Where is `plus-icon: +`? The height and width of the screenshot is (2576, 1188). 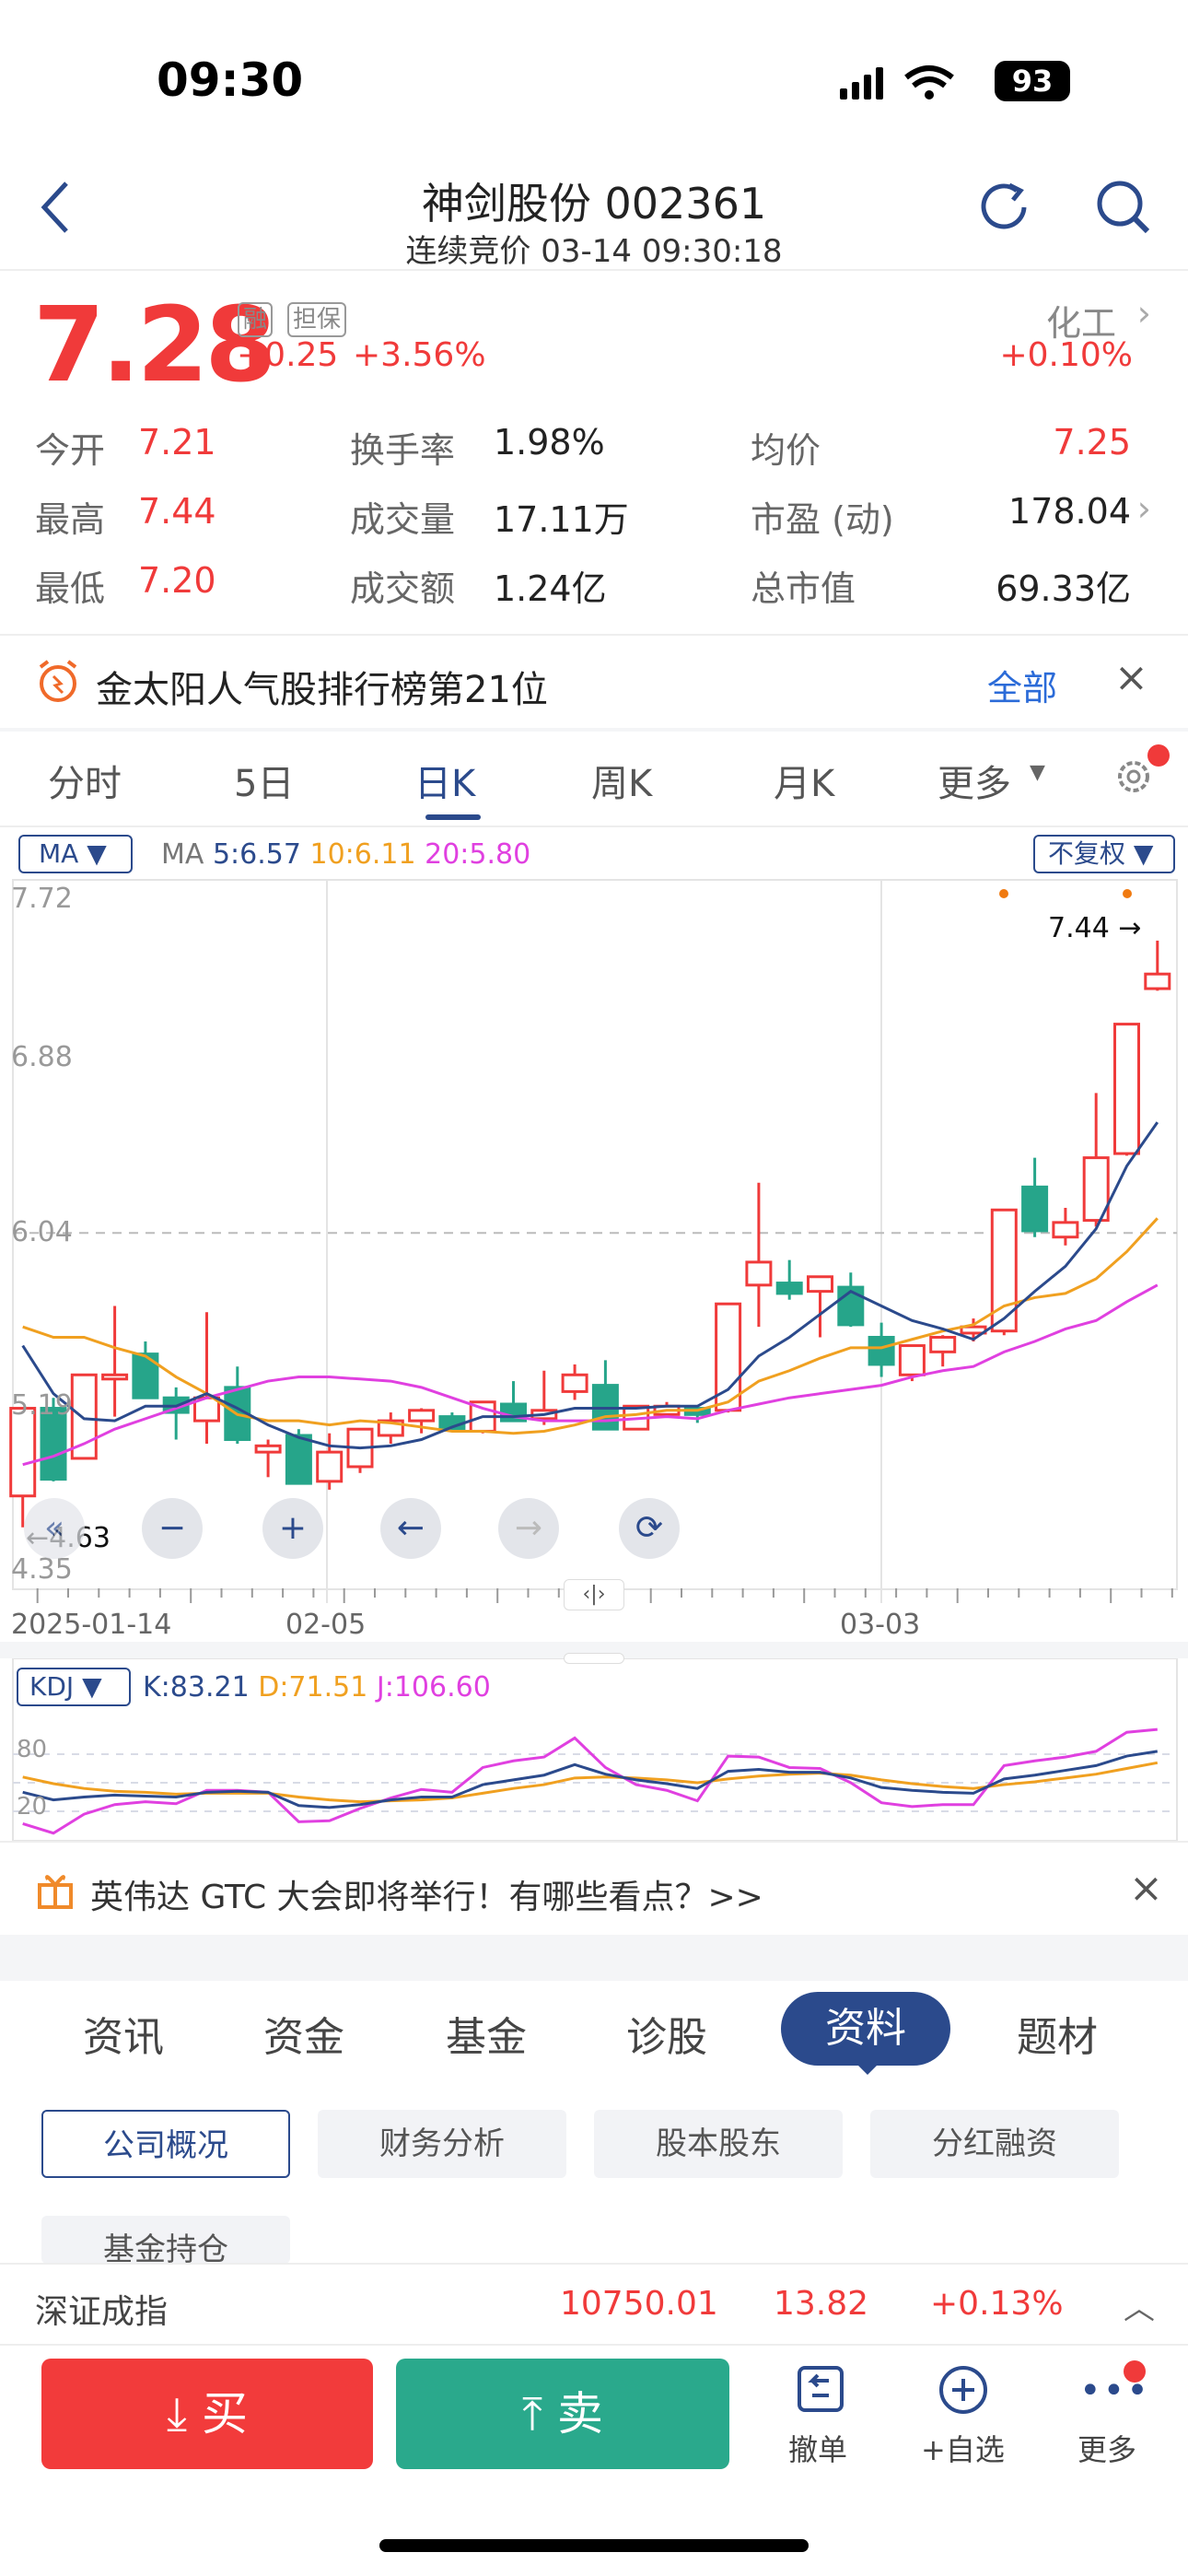
plus-icon: + is located at coordinates (293, 1528).